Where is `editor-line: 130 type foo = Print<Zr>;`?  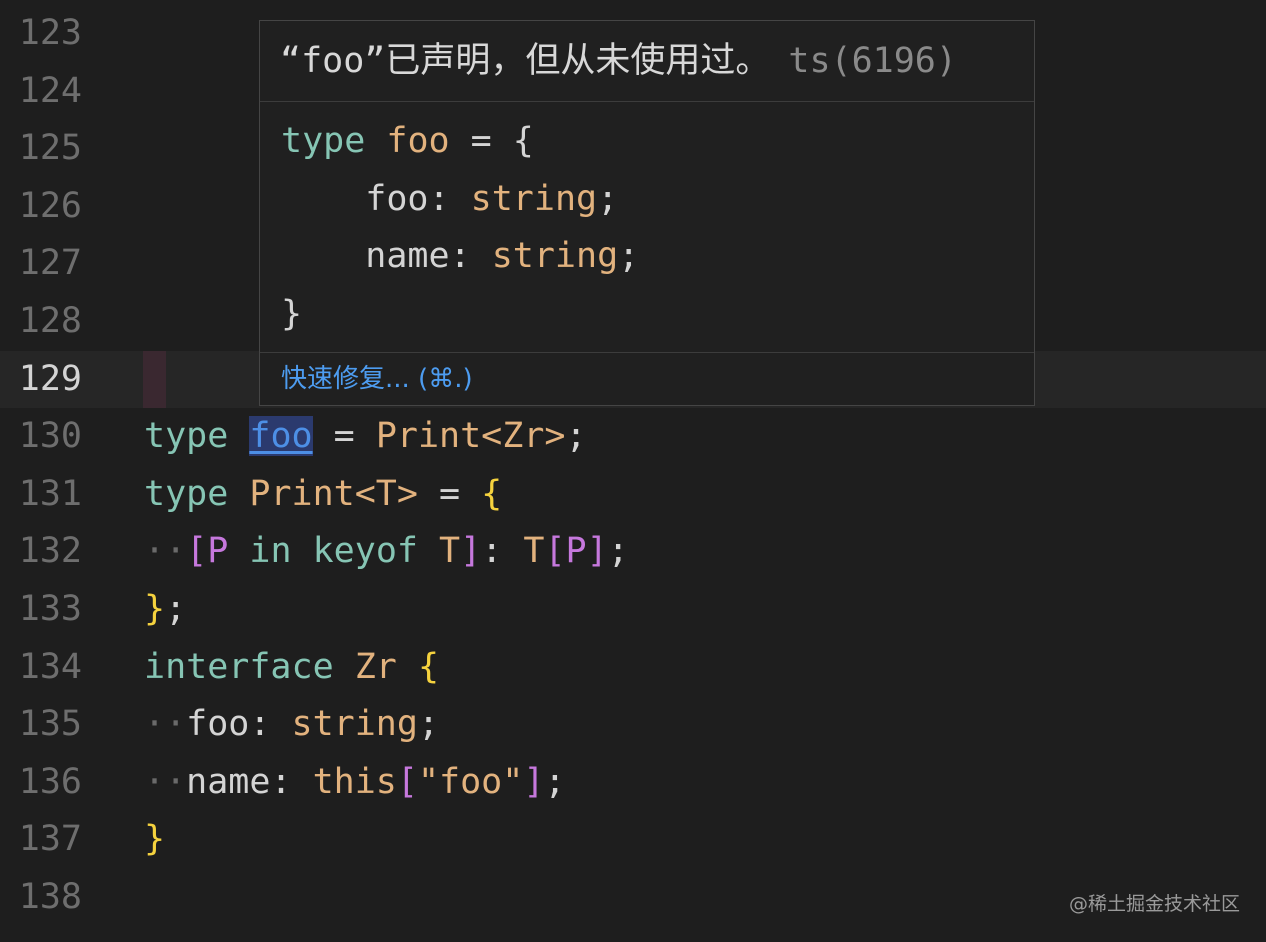
editor-line: 130 type foo = Print<Zr>; is located at coordinates (633, 437).